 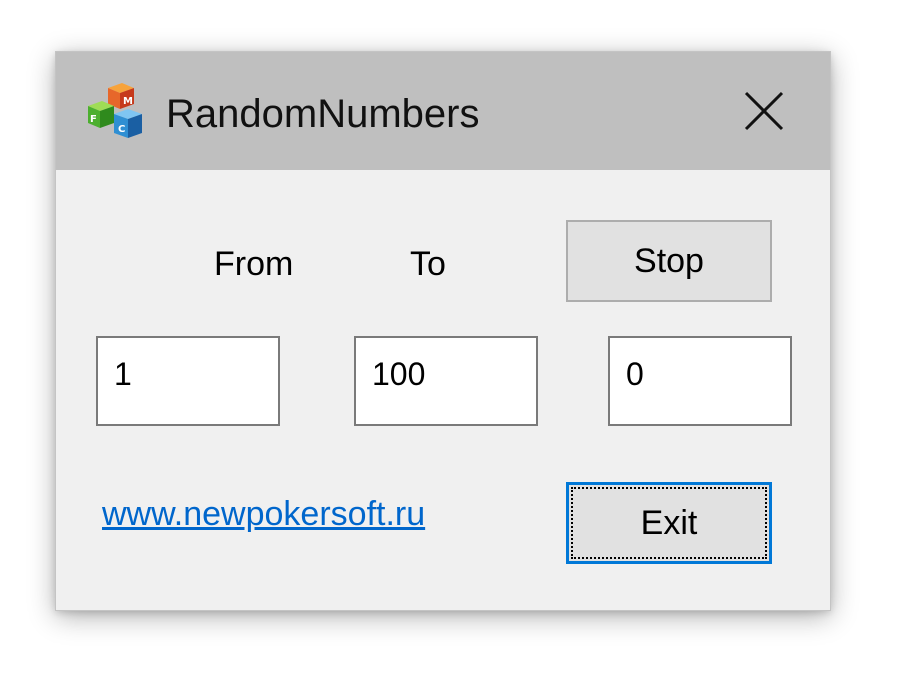 I want to click on from-label: From, so click(x=254, y=264).